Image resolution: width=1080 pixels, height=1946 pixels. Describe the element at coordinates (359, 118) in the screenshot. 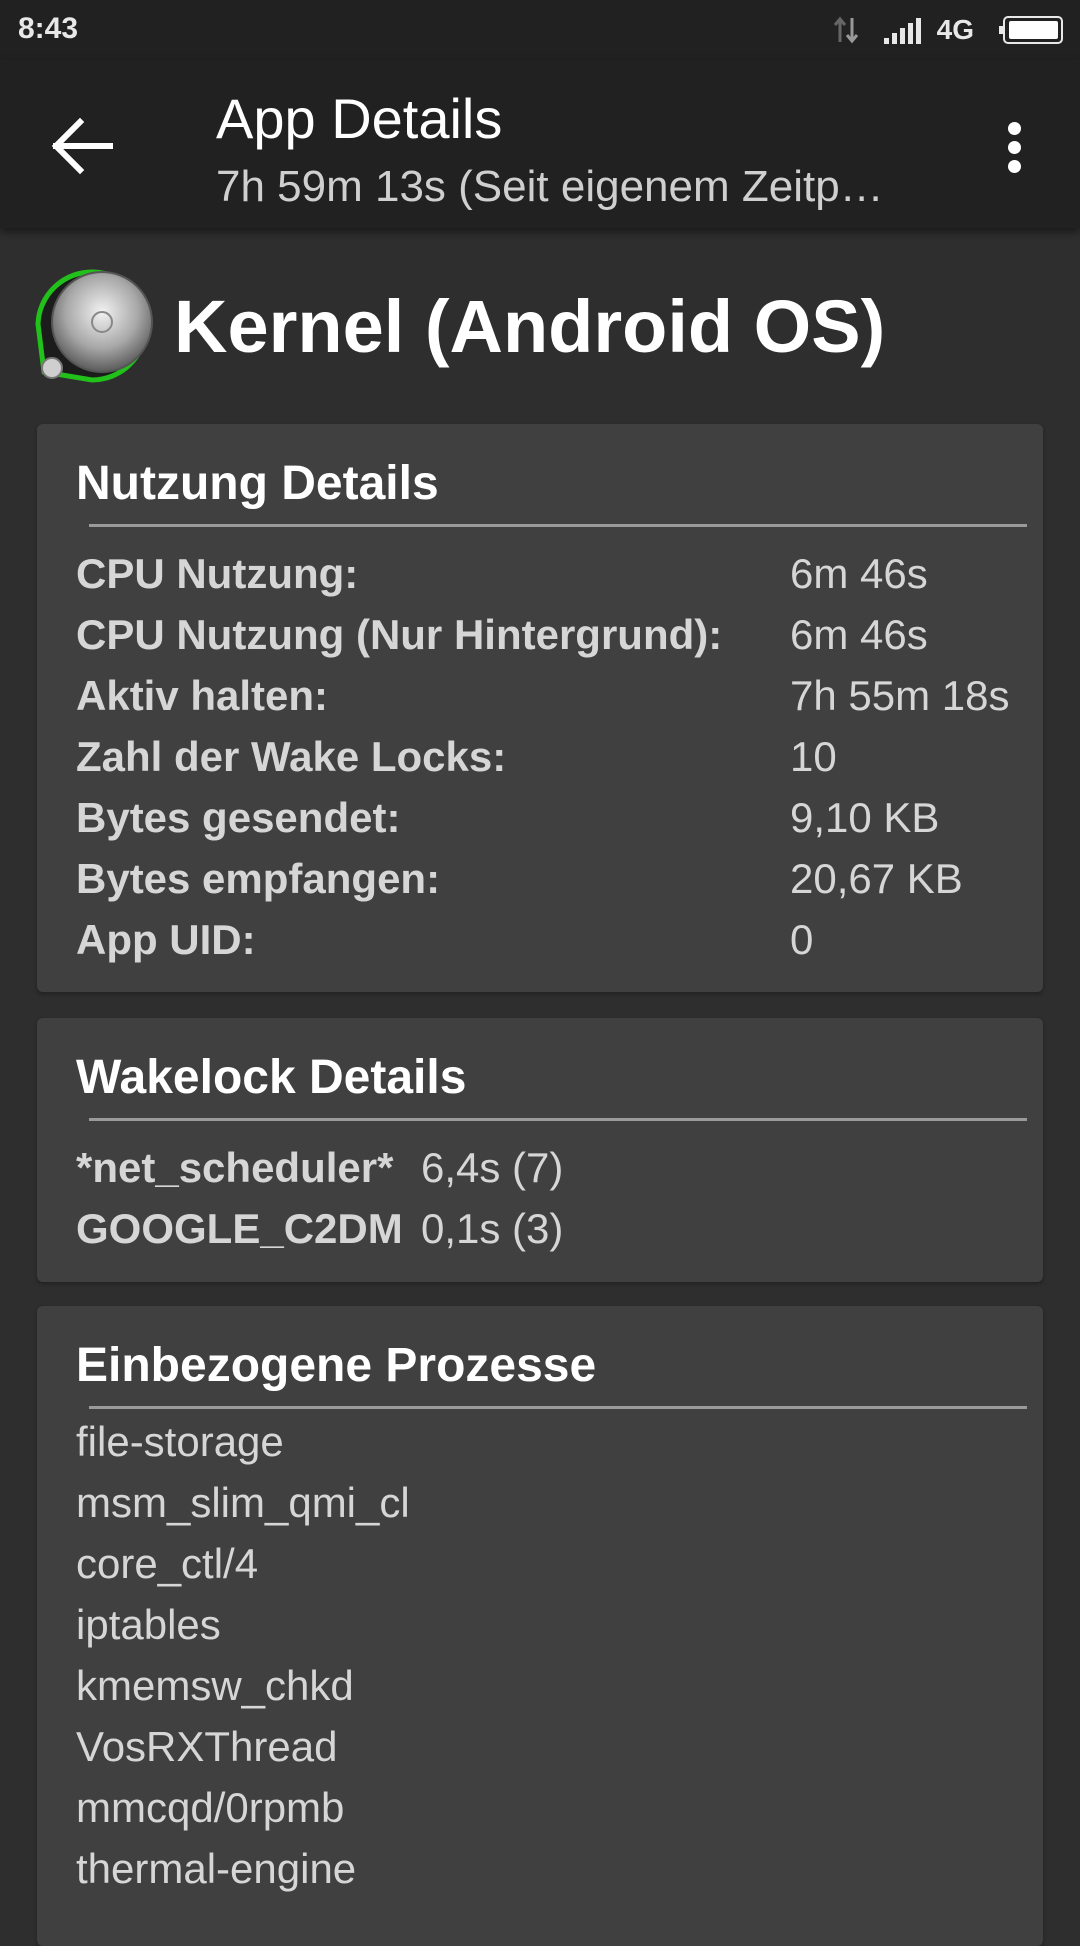

I see `page-title: App Details` at that location.